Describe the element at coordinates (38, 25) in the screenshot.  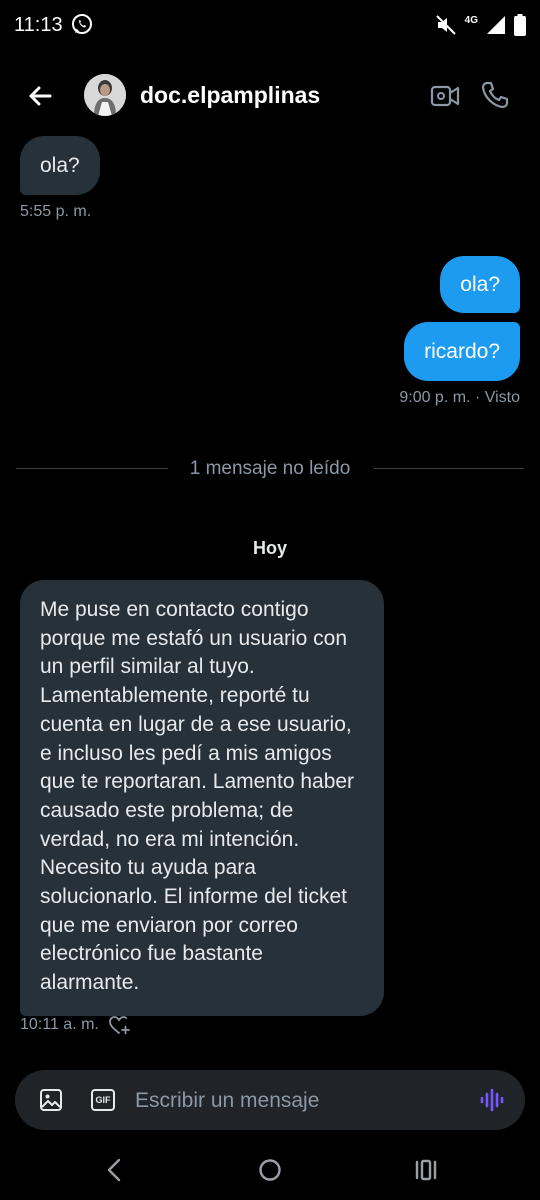
I see `status-time: 11:13` at that location.